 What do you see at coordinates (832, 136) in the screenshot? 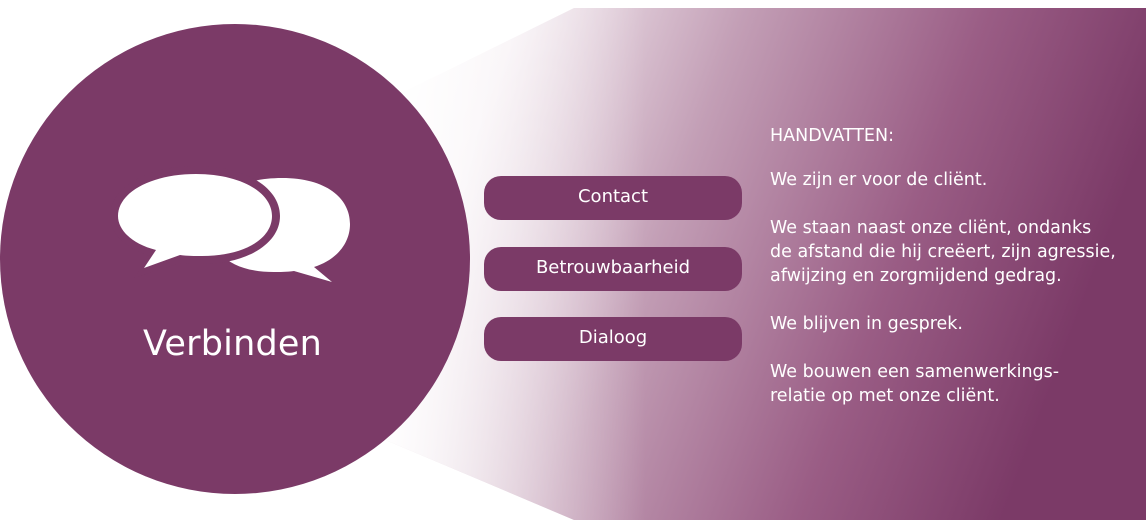
I see `handvatten-heading: HANDVATTEN:` at bounding box center [832, 136].